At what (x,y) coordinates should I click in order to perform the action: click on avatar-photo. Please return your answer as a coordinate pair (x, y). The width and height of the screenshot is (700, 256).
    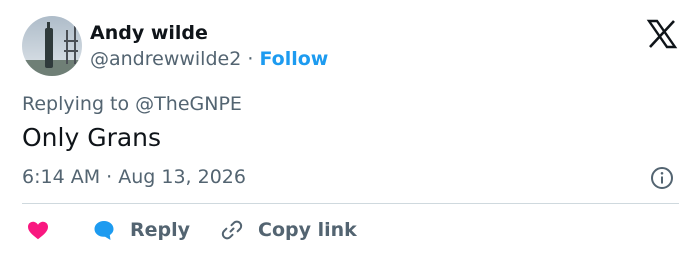
    Looking at the image, I should click on (52, 46).